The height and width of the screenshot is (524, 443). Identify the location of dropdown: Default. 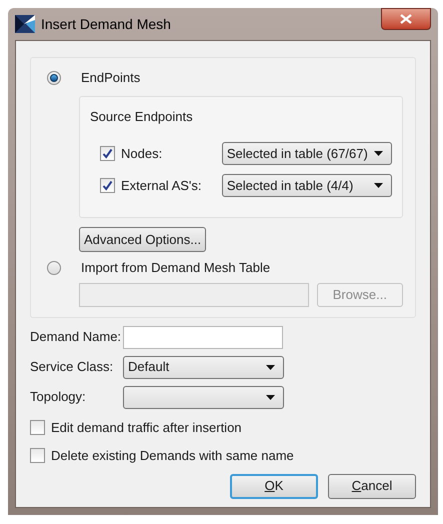
(203, 367).